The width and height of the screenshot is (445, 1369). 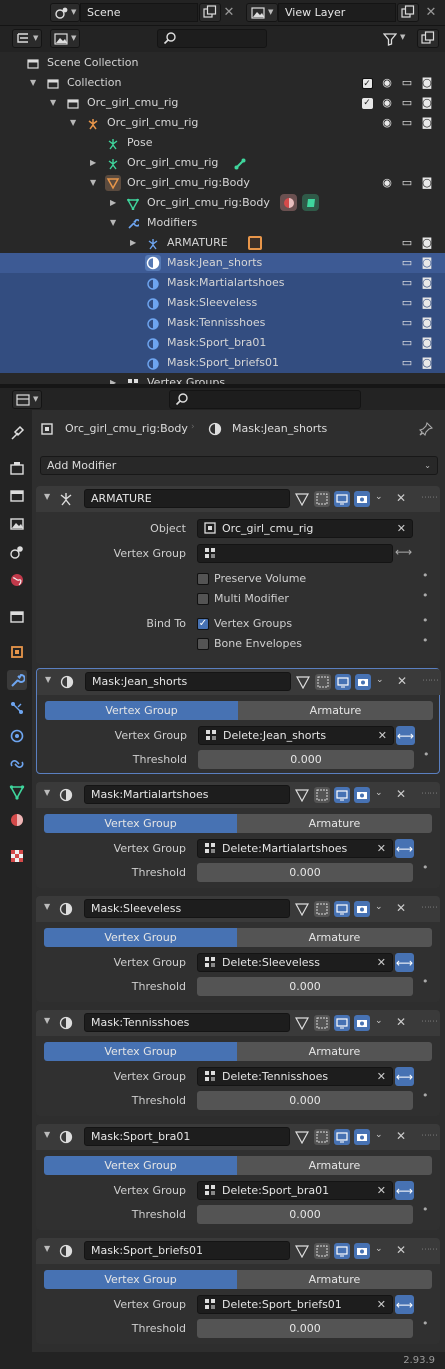 I want to click on texture-tab-icon, so click(x=17, y=856).